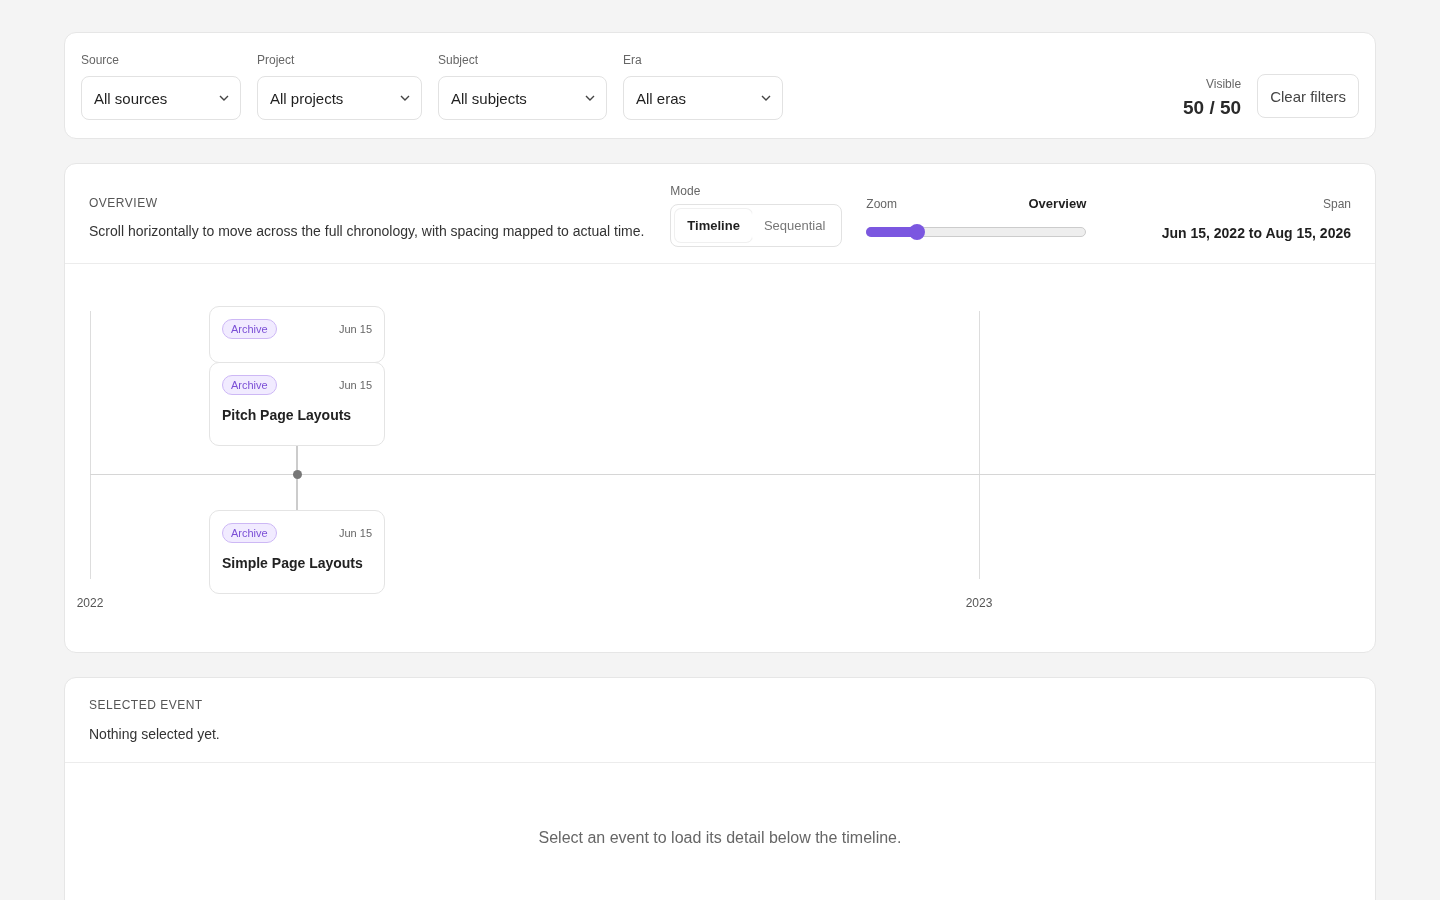  Describe the element at coordinates (917, 232) in the screenshot. I see `slider-thumb` at that location.